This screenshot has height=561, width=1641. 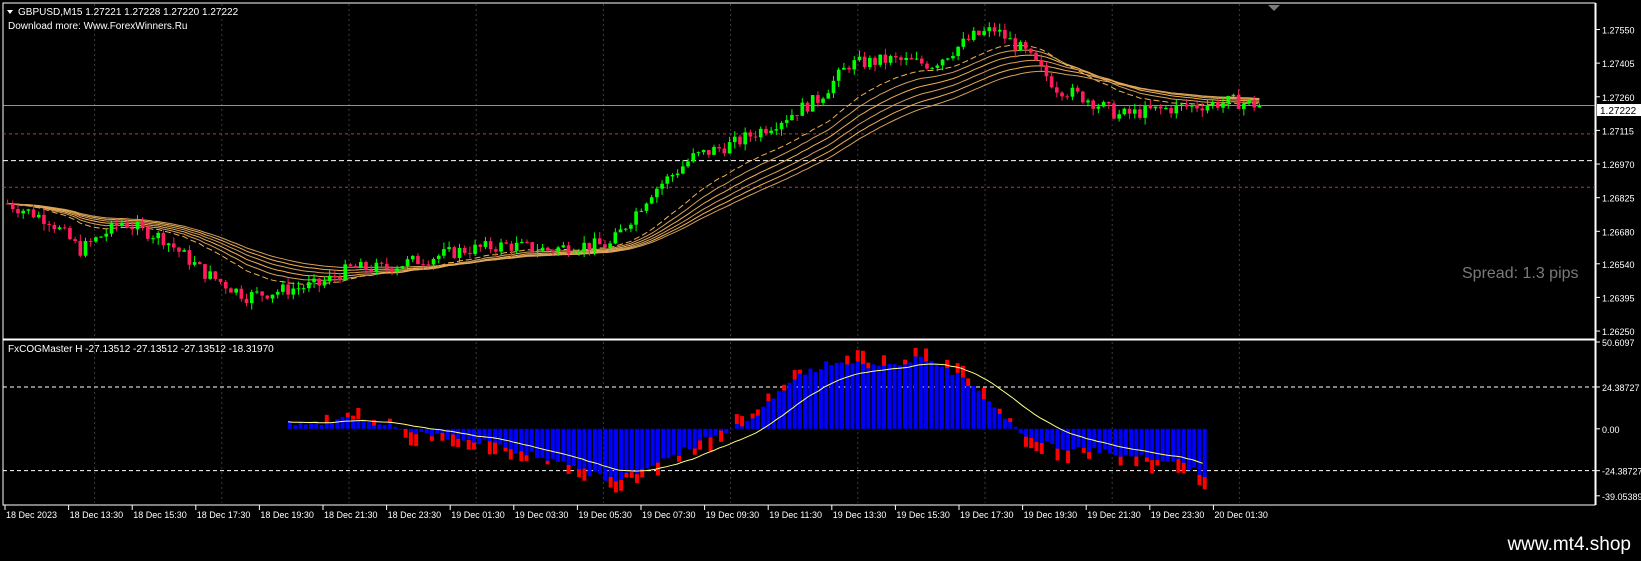 I want to click on time-label: 19 Dec 21:30, so click(x=1114, y=515).